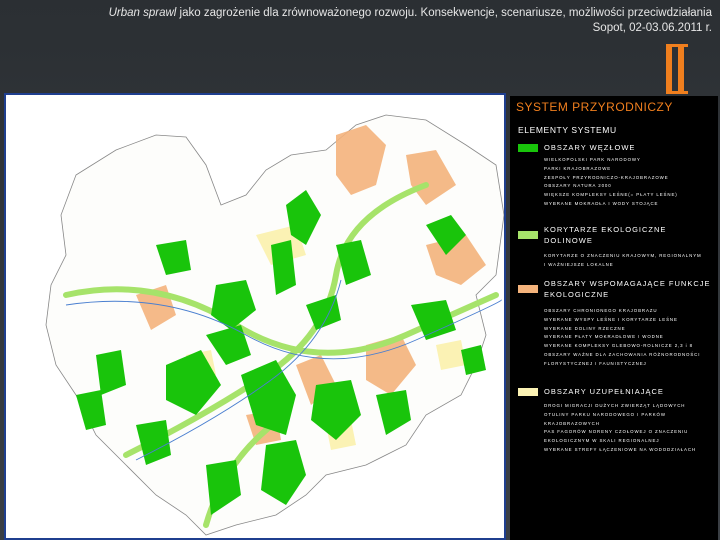 This screenshot has width=720, height=540. I want to click on legend-item: I WAŻNIEJSZE LOKALNE, so click(579, 264).